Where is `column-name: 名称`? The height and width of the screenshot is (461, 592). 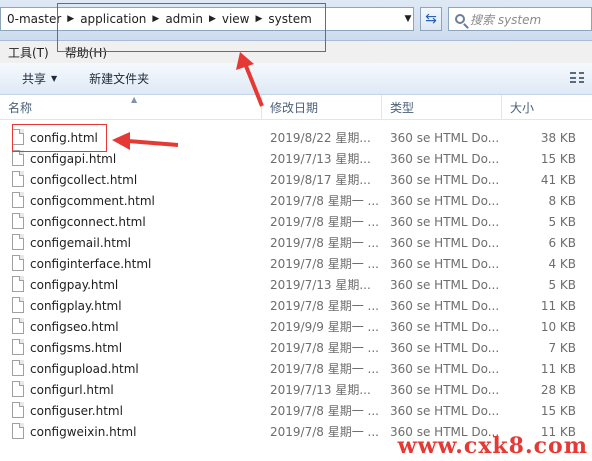
column-name: 名称 is located at coordinates (131, 107).